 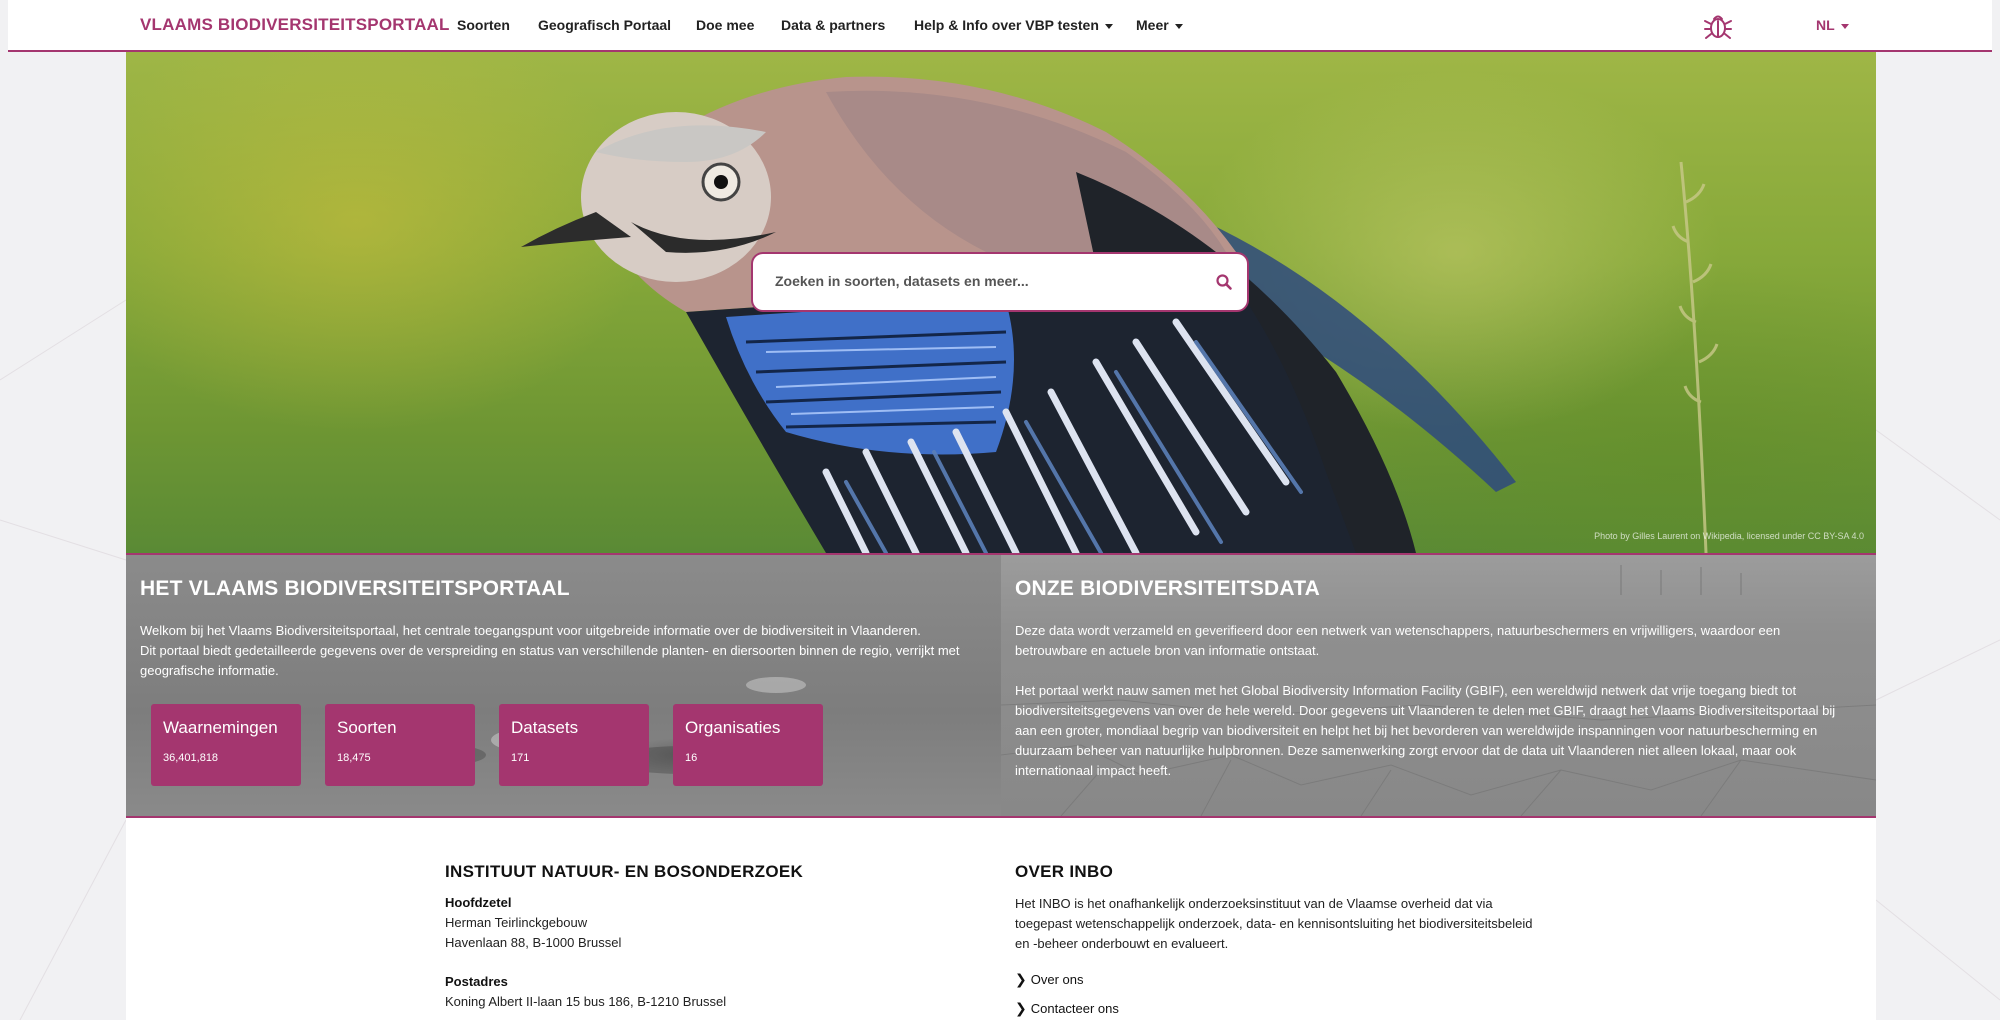 I want to click on data-p2-line-5: internationaal impact heeft., so click(x=1093, y=770).